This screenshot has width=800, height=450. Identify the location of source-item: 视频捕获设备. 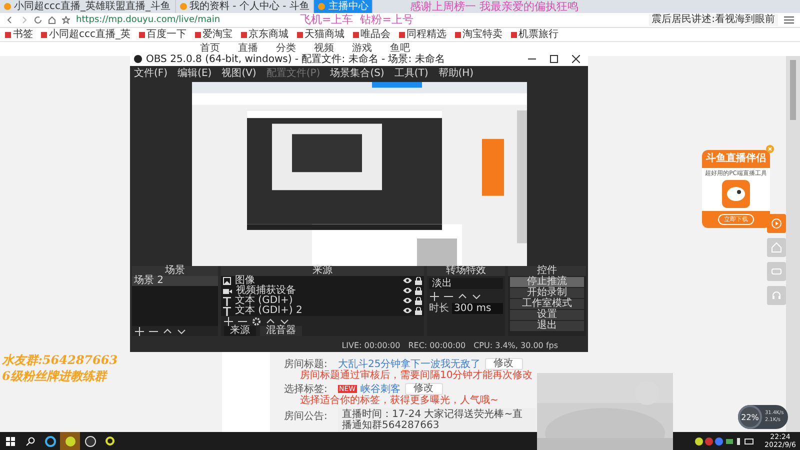
(266, 291).